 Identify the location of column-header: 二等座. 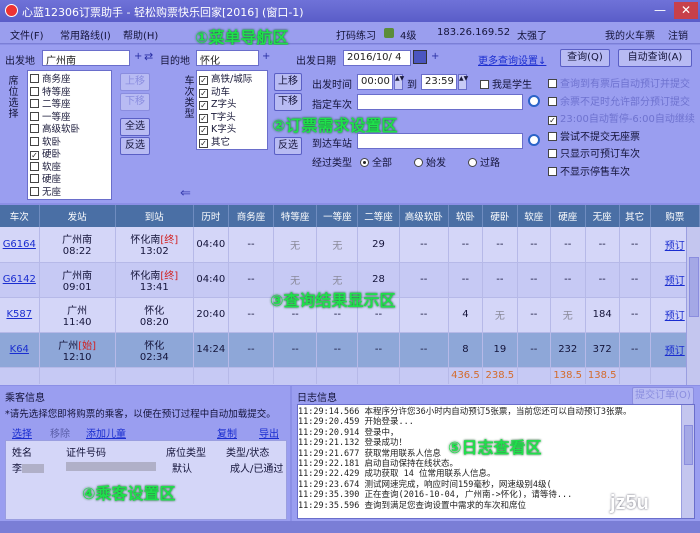
(378, 216).